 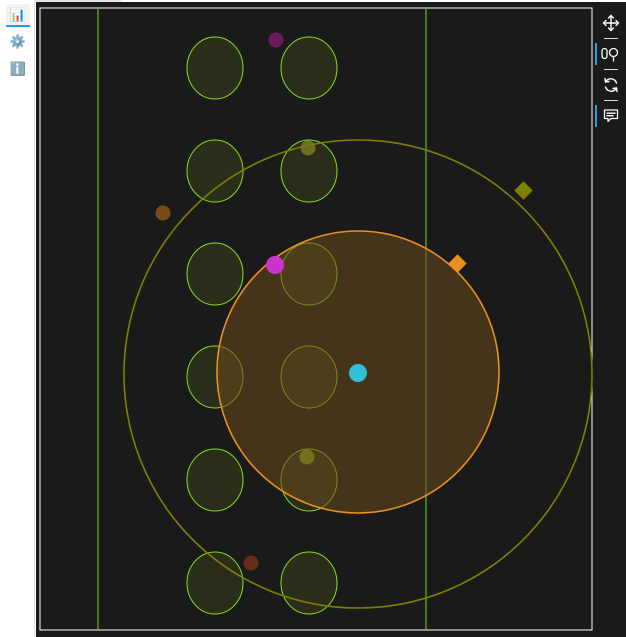 What do you see at coordinates (523, 190) in the screenshot?
I see `olive-diamond-marker` at bounding box center [523, 190].